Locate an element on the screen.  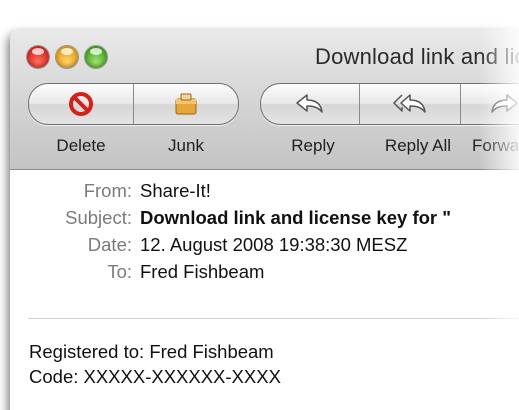
header-separator is located at coordinates (273, 318).